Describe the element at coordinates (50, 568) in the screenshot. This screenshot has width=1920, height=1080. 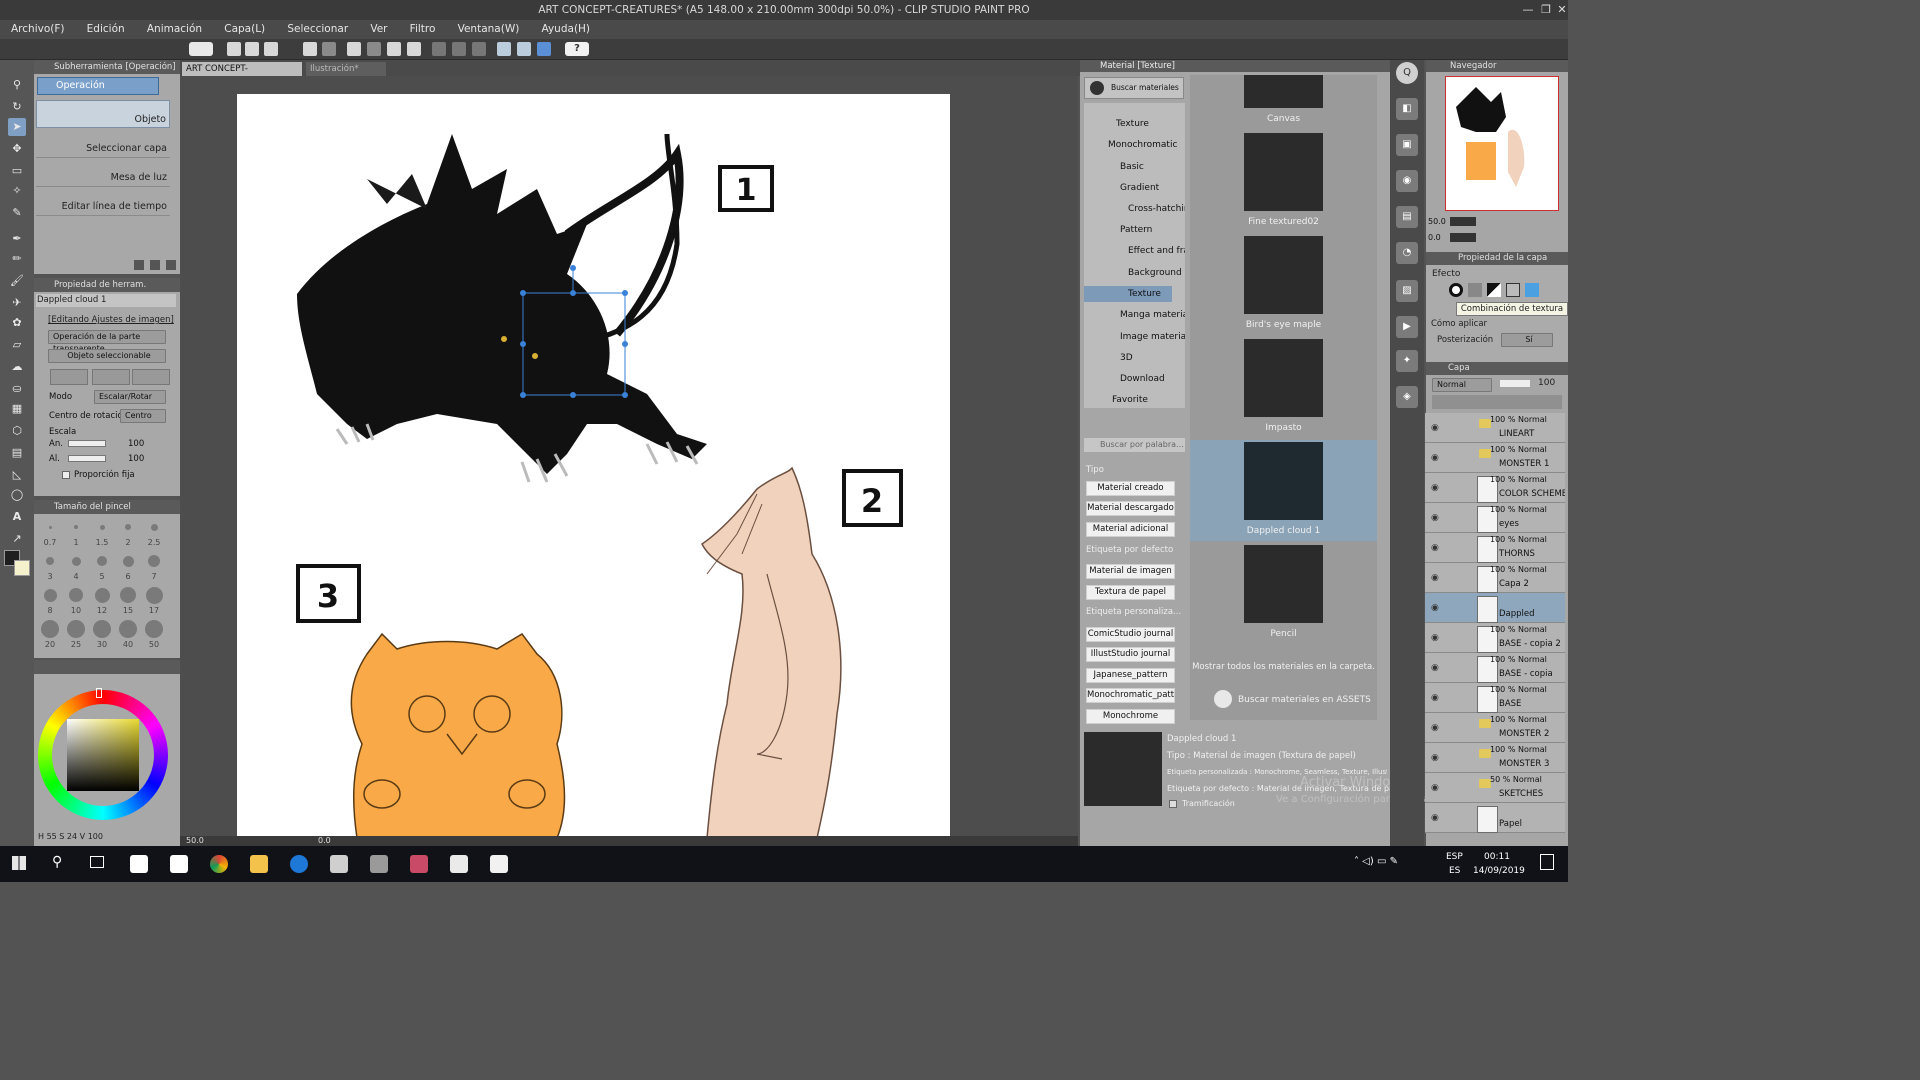
I see `brush-size-option: 3` at that location.